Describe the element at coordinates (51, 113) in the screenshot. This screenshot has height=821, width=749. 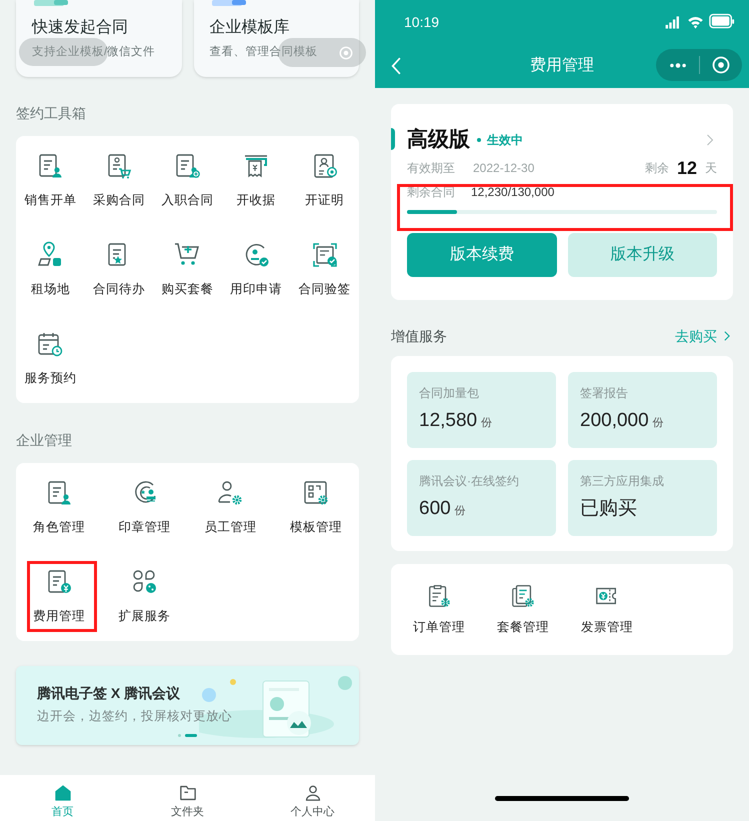
I see `section-title: 签约工具箱` at that location.